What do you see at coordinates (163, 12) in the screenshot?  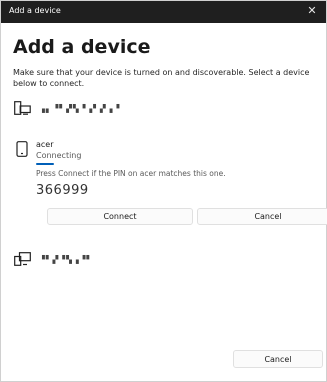 I see `title-bar: Add a device ✕` at bounding box center [163, 12].